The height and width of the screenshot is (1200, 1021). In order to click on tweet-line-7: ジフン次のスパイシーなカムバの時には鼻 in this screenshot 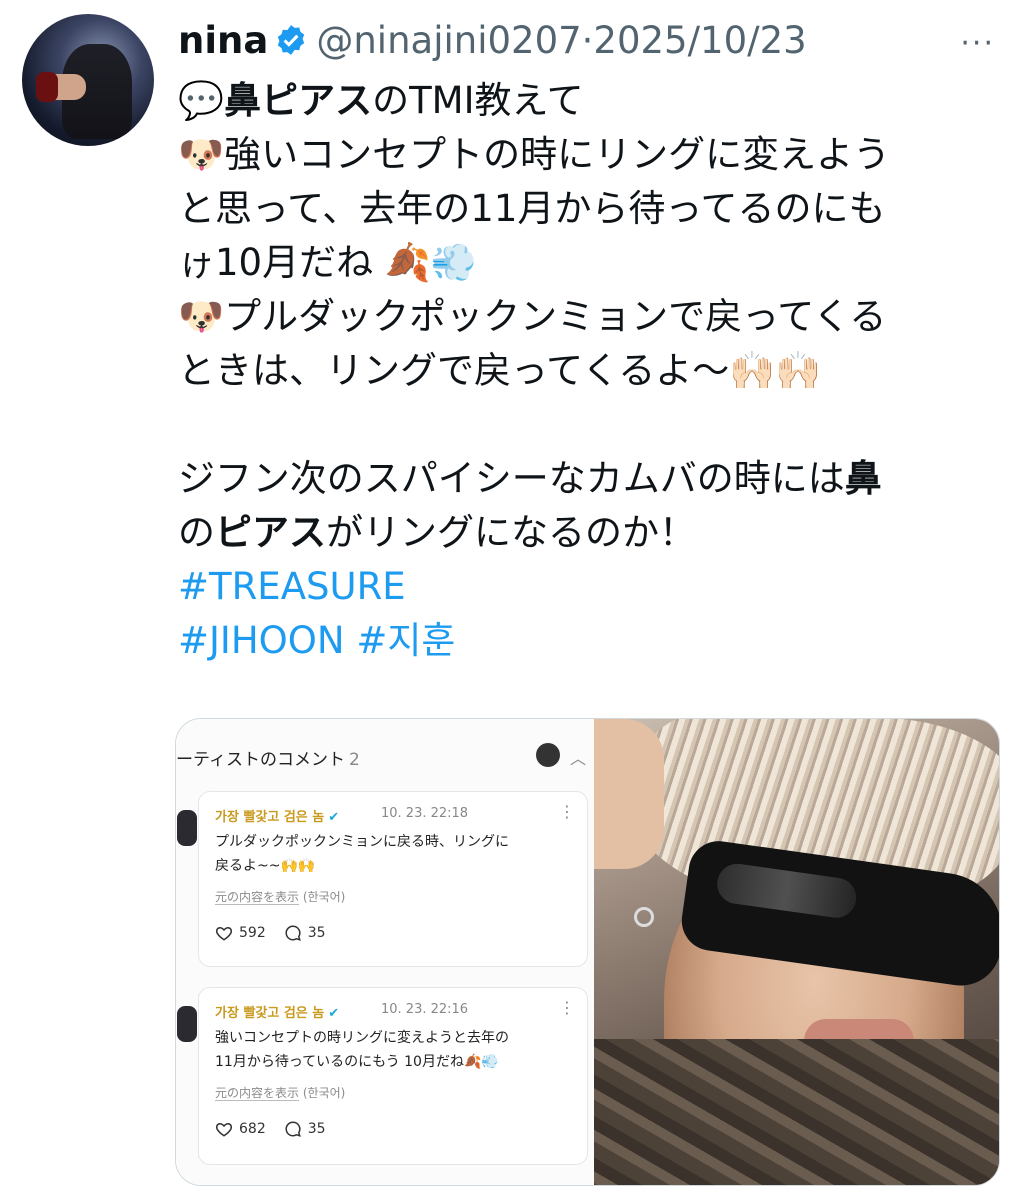, I will do `click(588, 479)`.